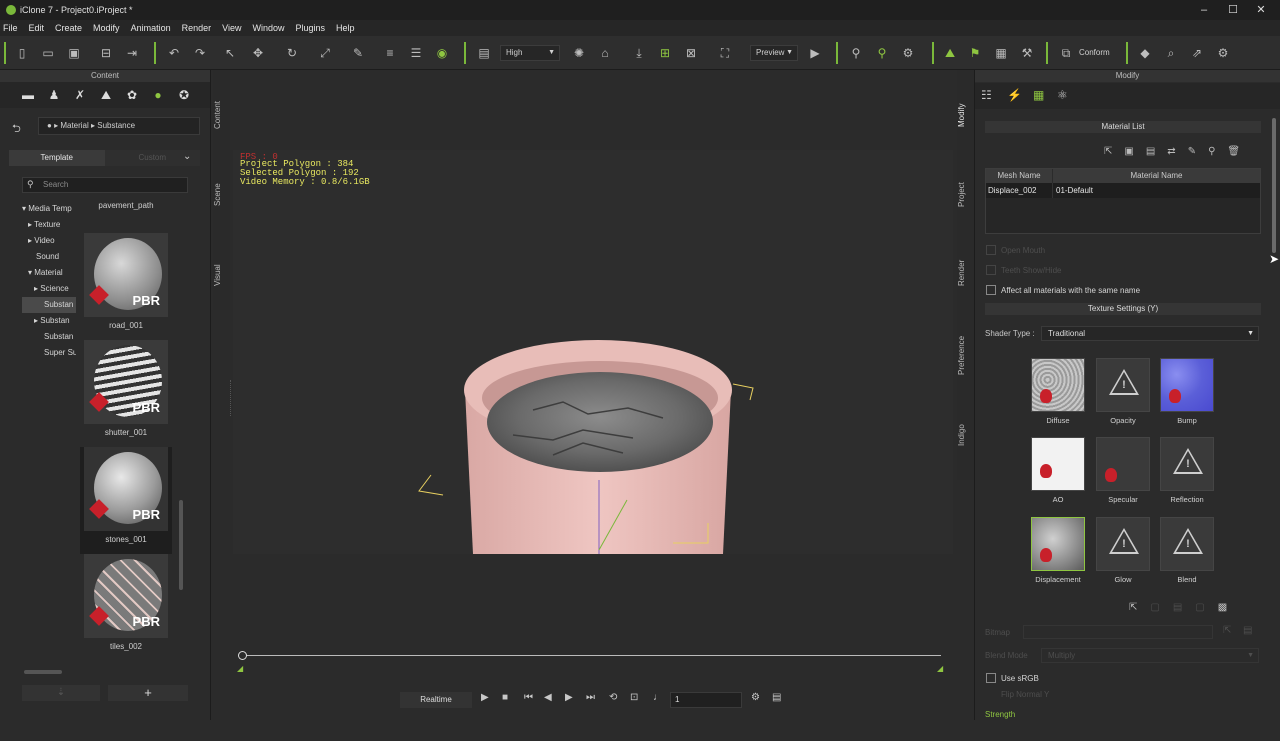 The image size is (1280, 741). I want to click on save-material-icon: ▣, so click(1134, 151).